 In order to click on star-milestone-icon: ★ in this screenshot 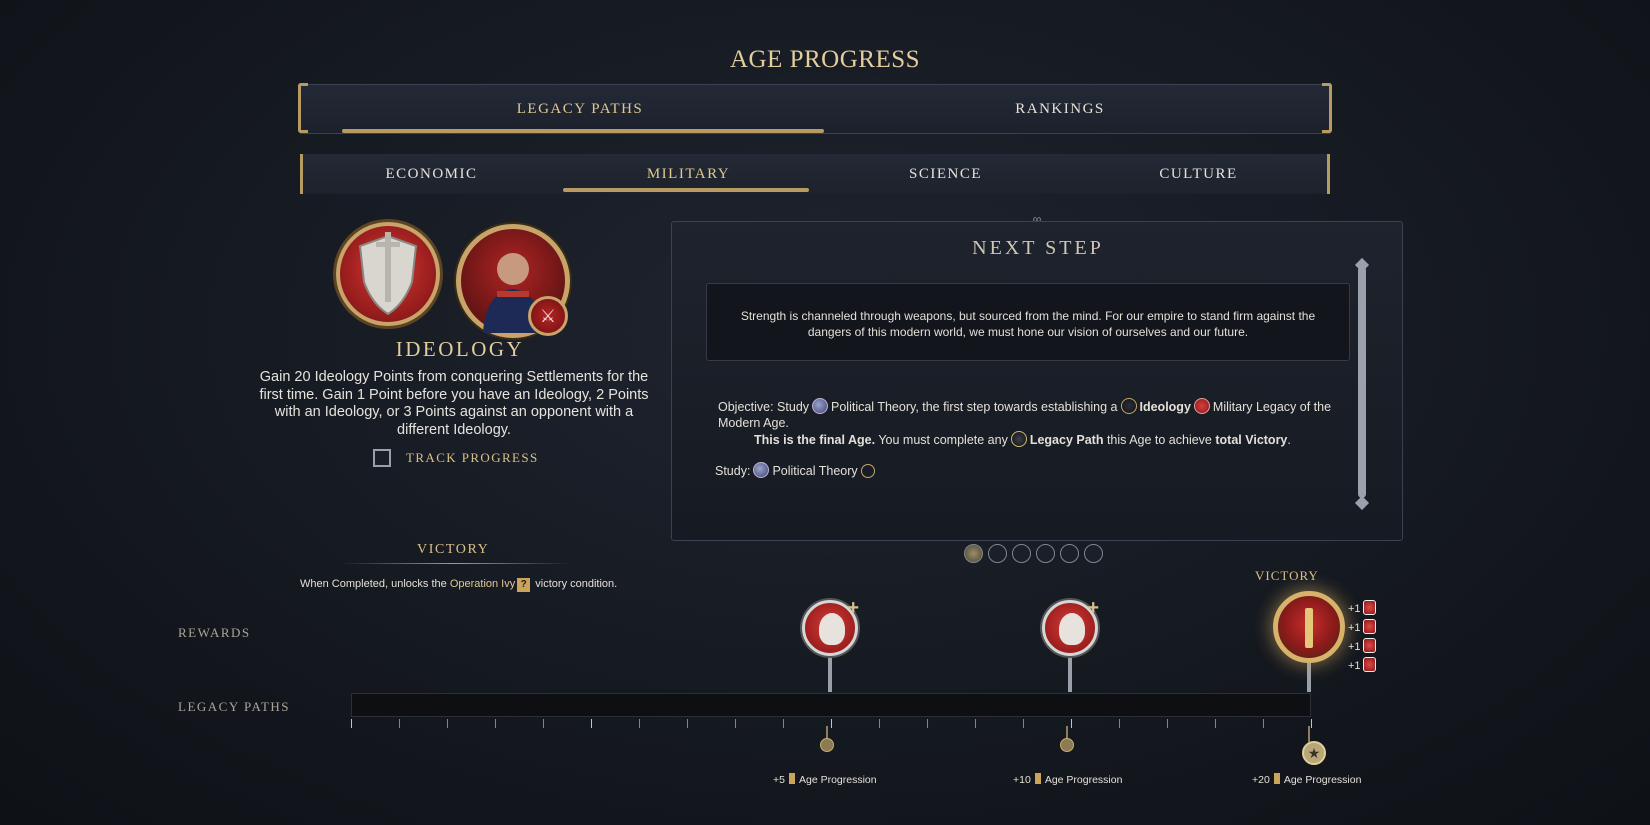, I will do `click(1314, 753)`.